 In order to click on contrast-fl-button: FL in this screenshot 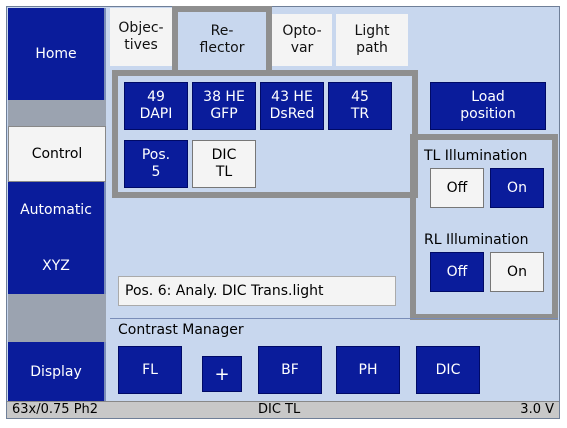, I will do `click(150, 370)`.